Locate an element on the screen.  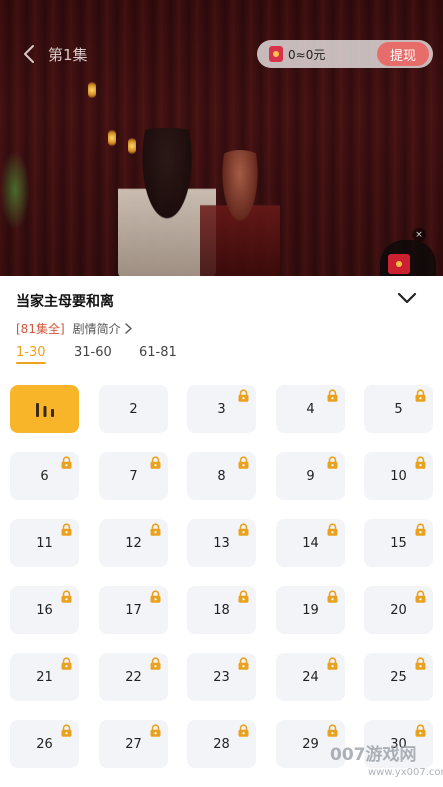
episode-number: 7 is located at coordinates (133, 476).